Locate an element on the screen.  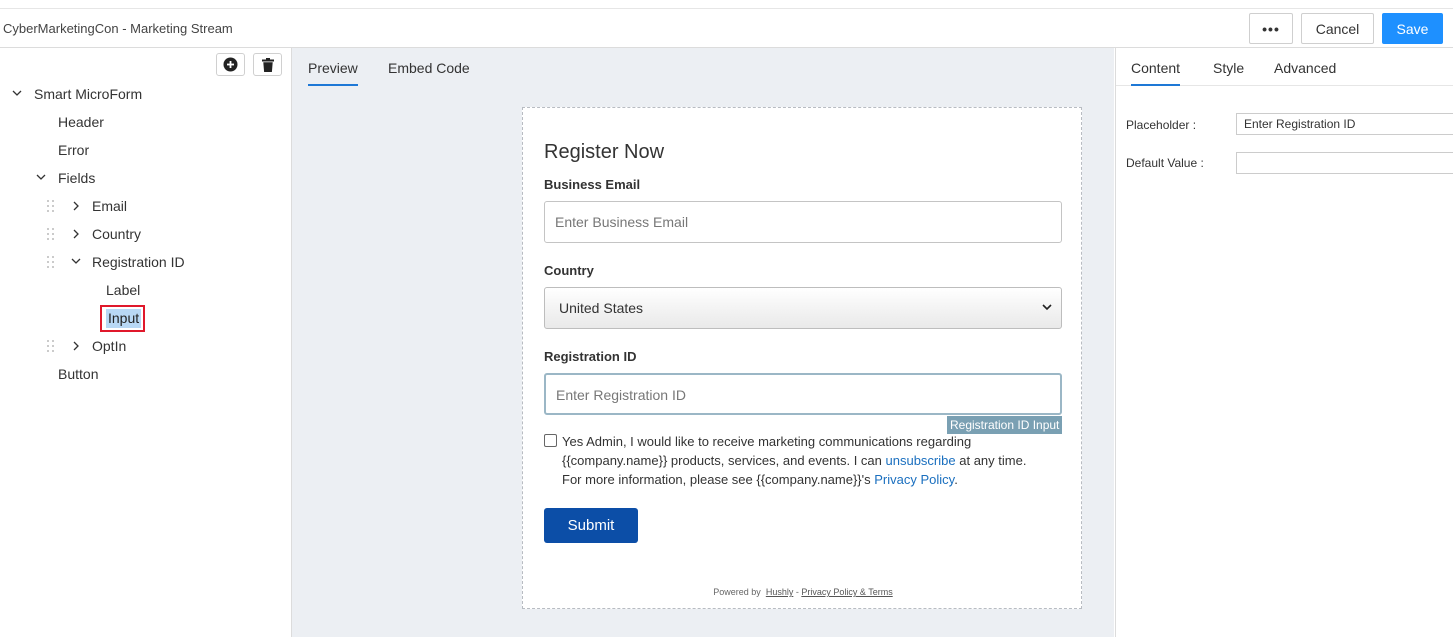
tree-item-label: Header is located at coordinates (81, 122).